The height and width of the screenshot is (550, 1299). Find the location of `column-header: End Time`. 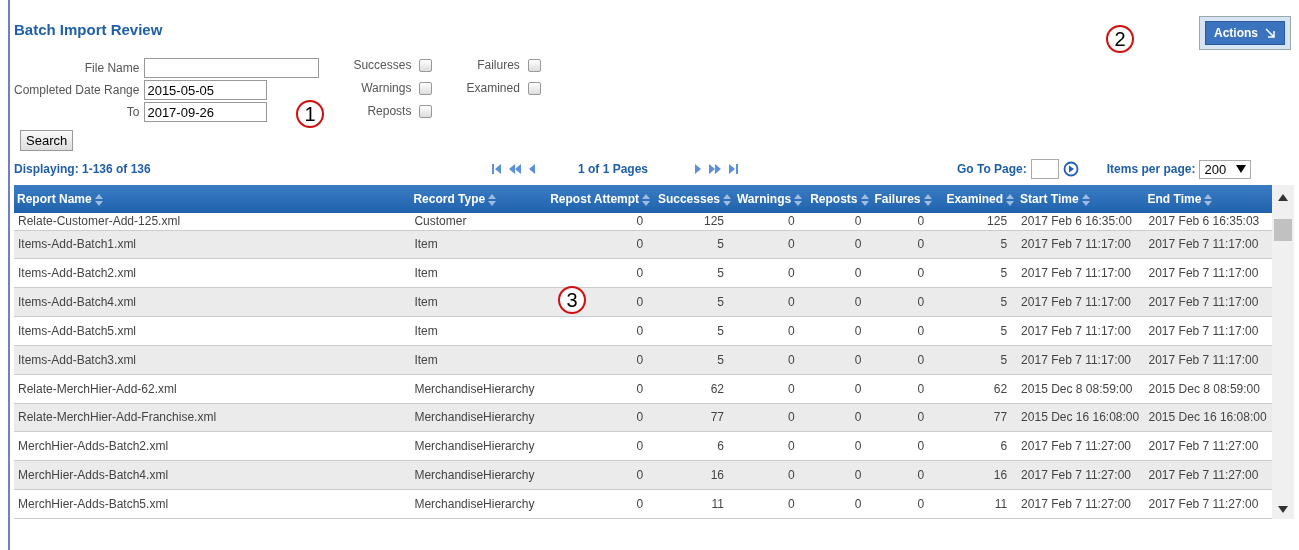

column-header: End Time is located at coordinates (1208, 199).